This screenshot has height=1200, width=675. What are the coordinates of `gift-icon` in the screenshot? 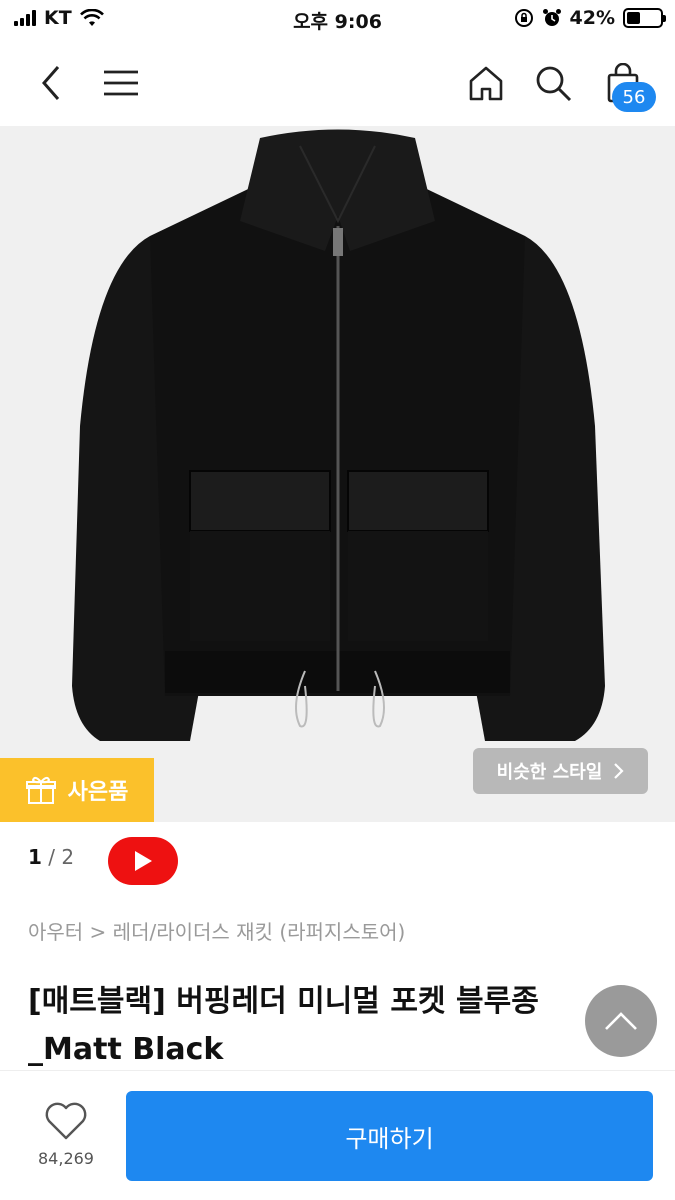 It's located at (40, 790).